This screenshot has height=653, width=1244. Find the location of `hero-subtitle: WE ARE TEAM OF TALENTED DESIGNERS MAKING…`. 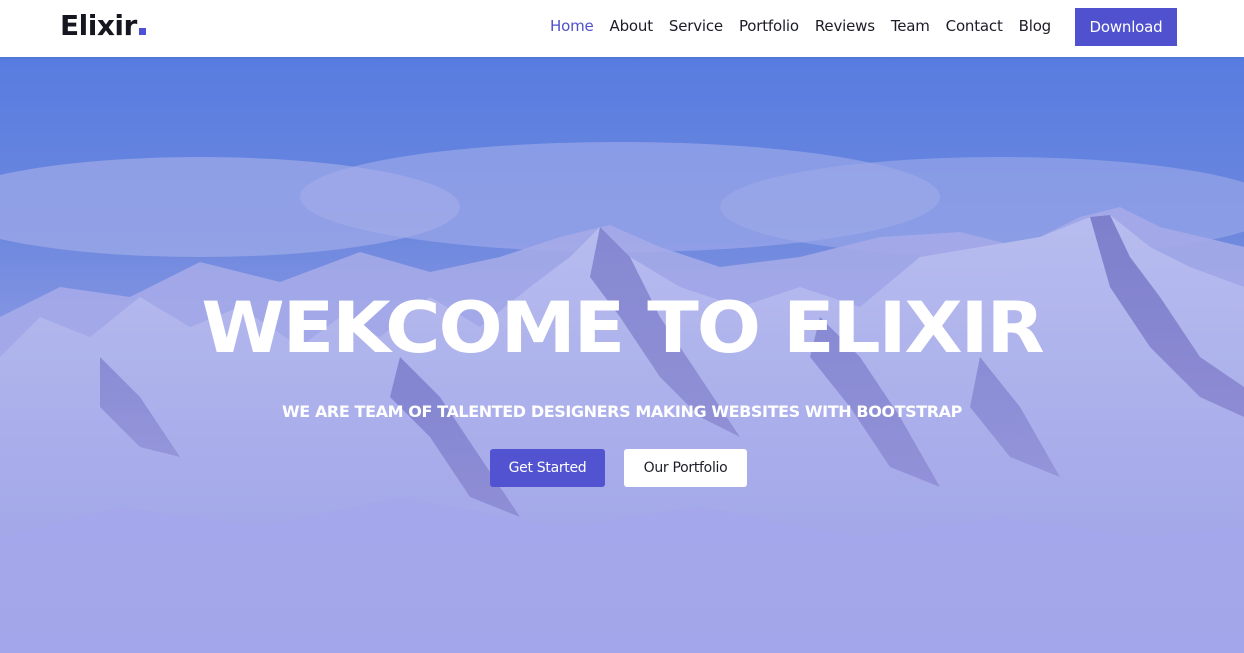

hero-subtitle: WE ARE TEAM OF TALENTED DESIGNERS MAKING… is located at coordinates (622, 411).